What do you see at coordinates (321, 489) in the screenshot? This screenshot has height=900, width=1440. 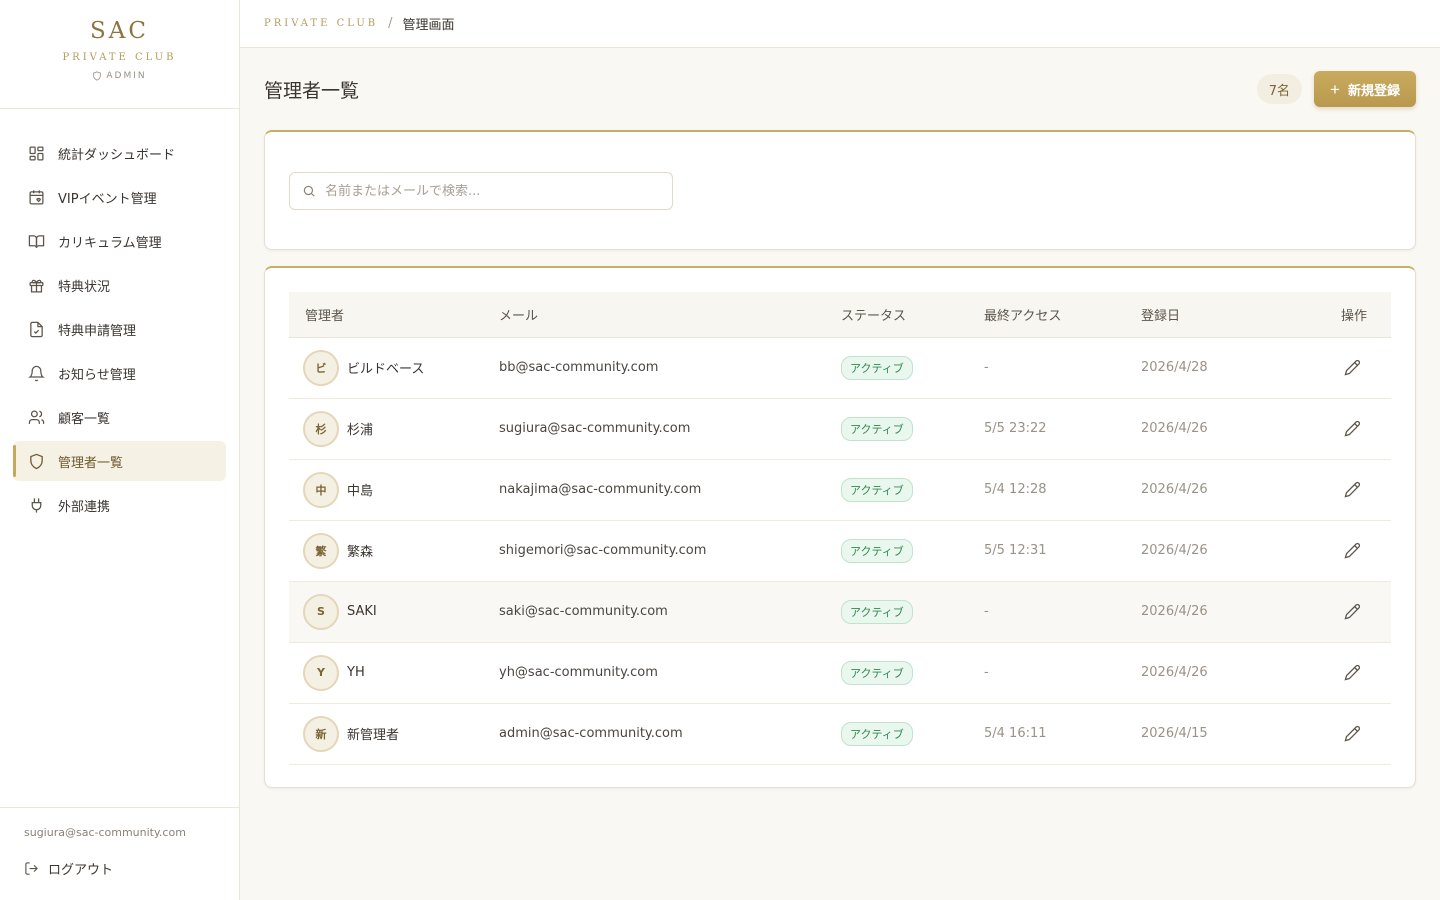 I see `avatar: 中` at bounding box center [321, 489].